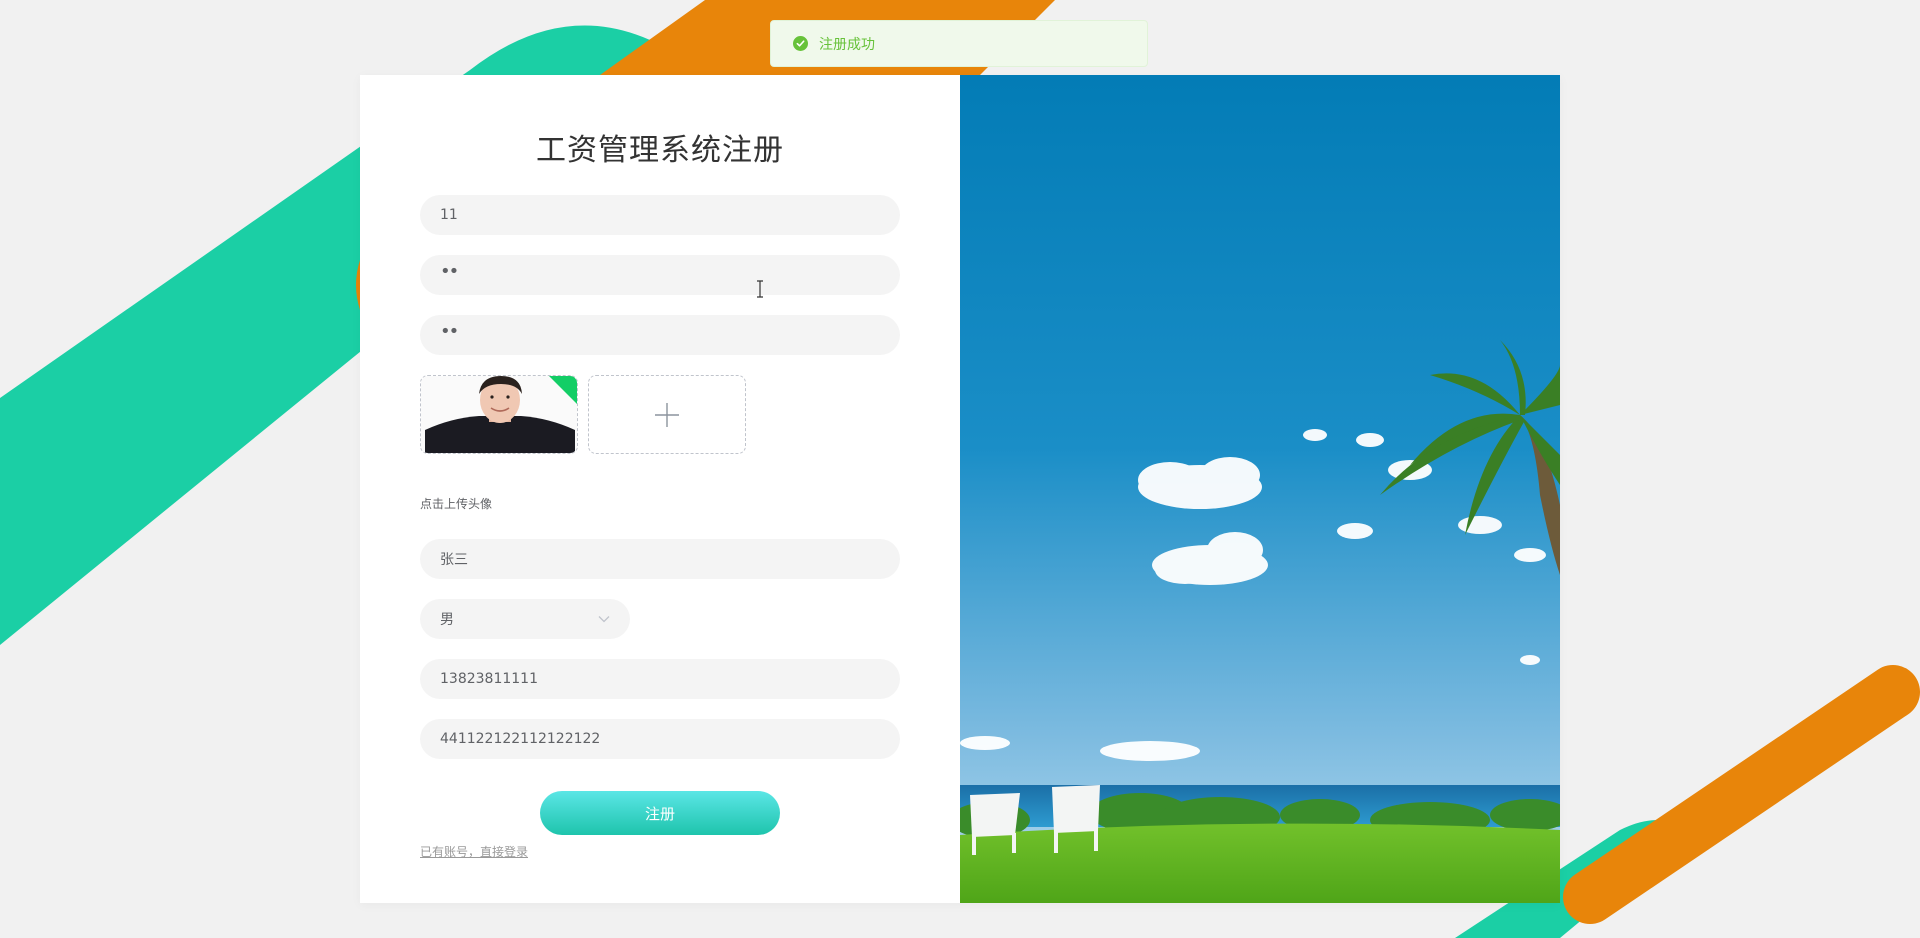  Describe the element at coordinates (660, 559) in the screenshot. I see `name-field: 张三` at that location.